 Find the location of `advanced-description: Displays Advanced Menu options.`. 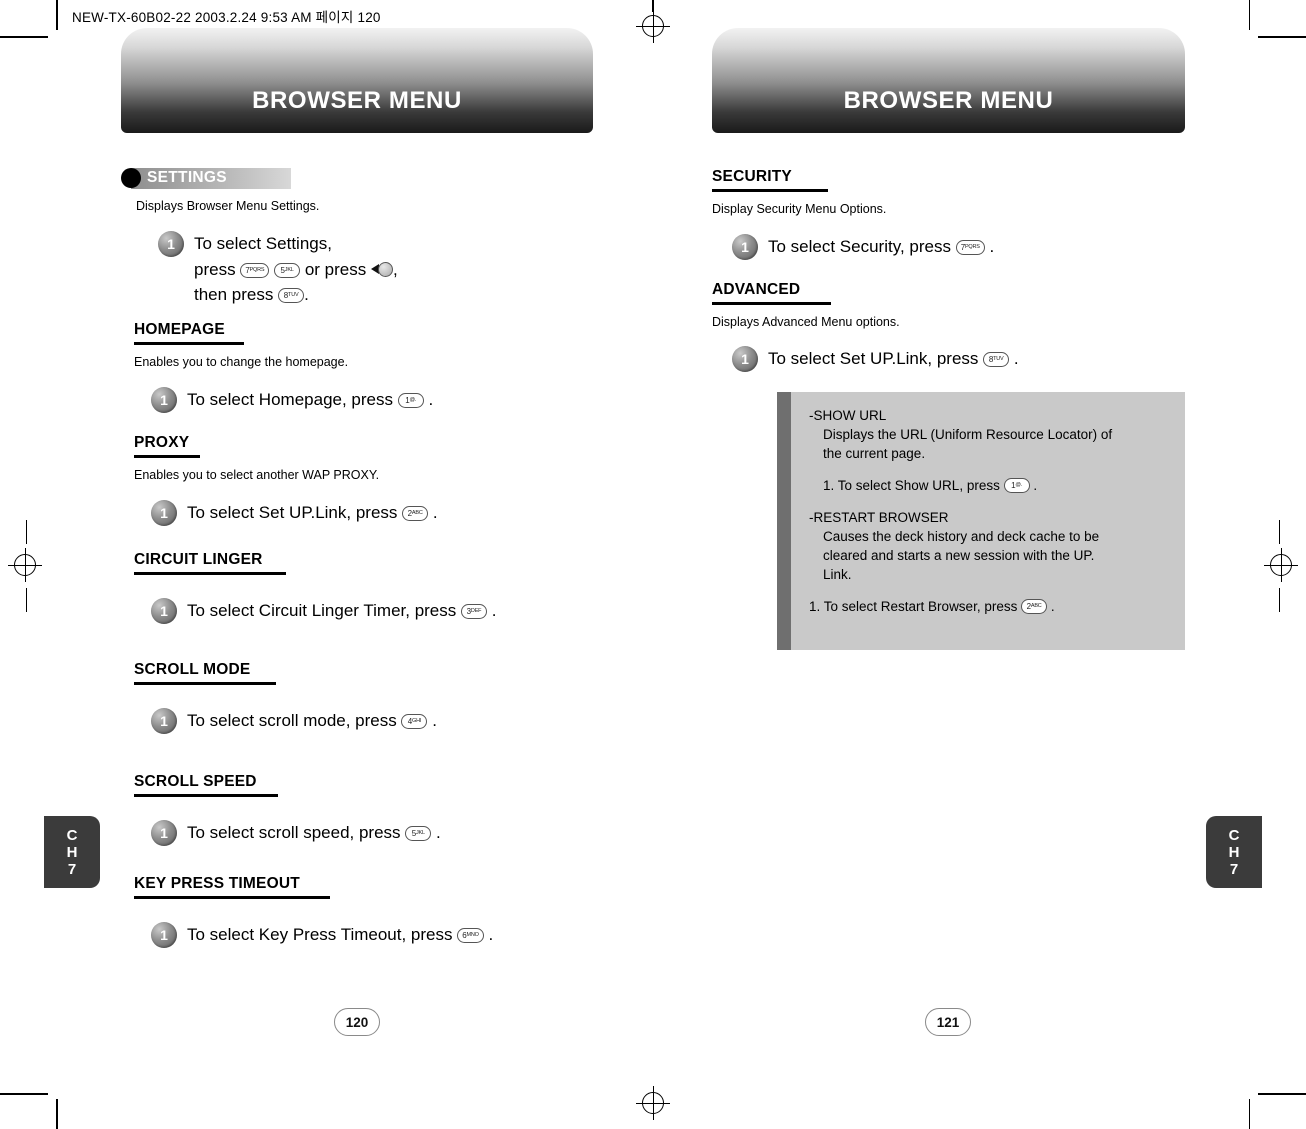

advanced-description: Displays Advanced Menu options. is located at coordinates (806, 322).